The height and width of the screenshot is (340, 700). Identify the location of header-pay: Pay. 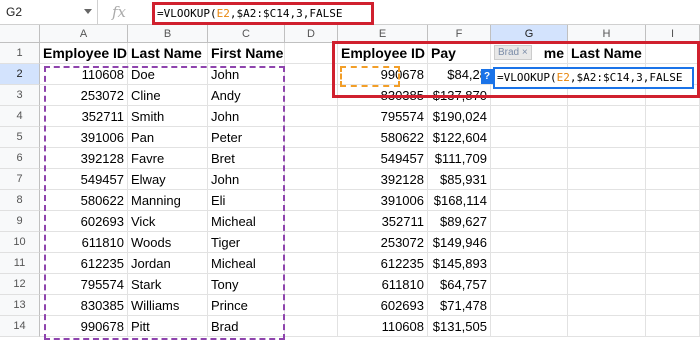
(459, 53).